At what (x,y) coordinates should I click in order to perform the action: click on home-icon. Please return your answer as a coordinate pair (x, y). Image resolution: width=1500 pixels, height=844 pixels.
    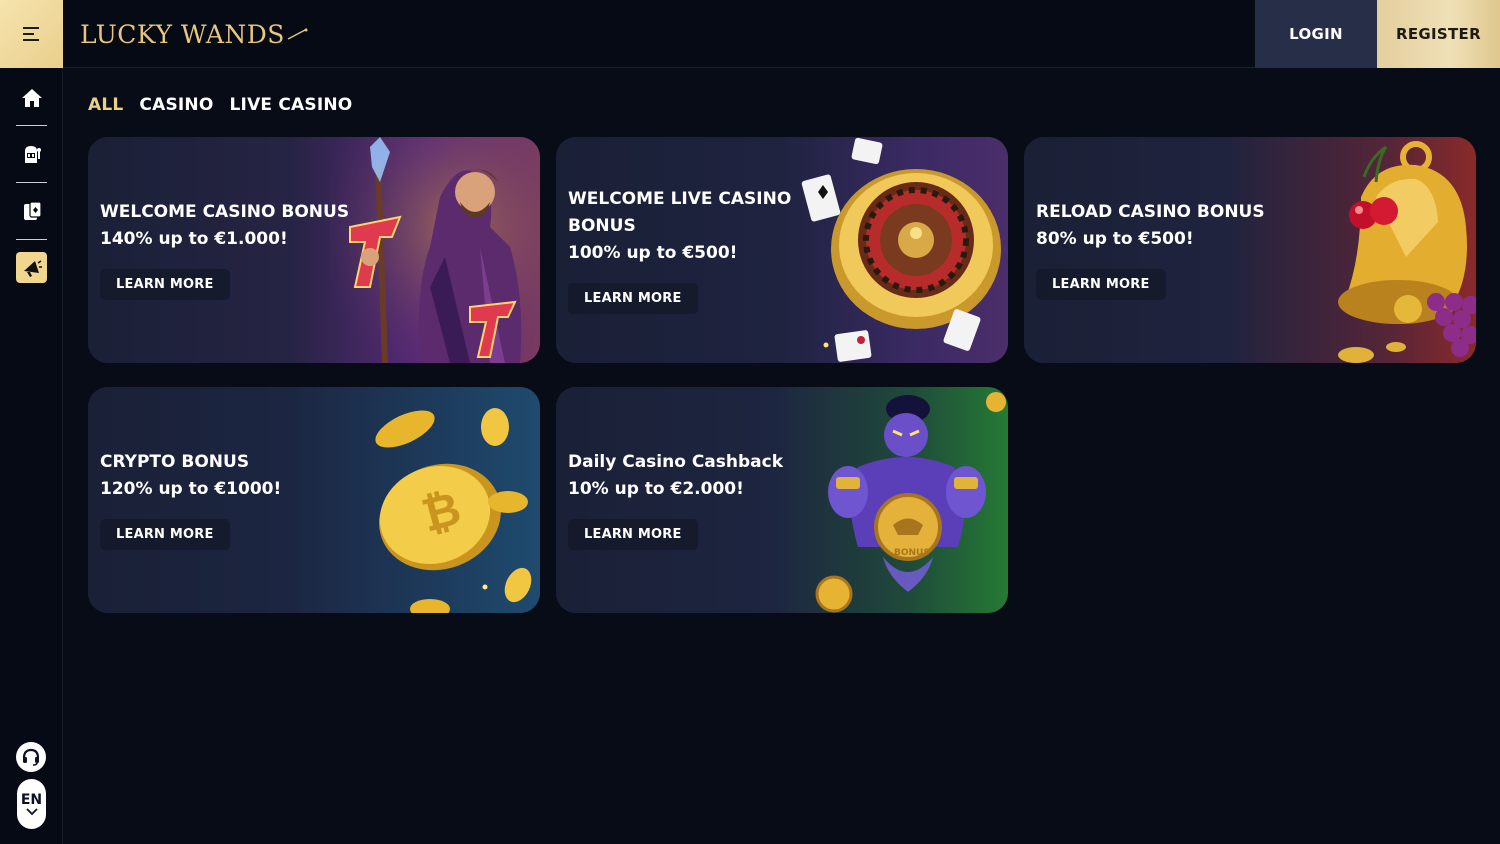
    Looking at the image, I should click on (31, 97).